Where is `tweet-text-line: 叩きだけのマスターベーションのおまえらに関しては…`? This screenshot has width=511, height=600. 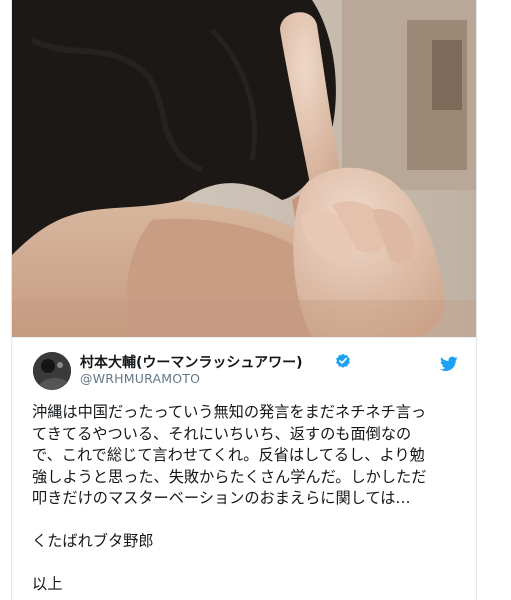 tweet-text-line: 叩きだけのマスターベーションのおまえらに関しては… is located at coordinates (221, 498).